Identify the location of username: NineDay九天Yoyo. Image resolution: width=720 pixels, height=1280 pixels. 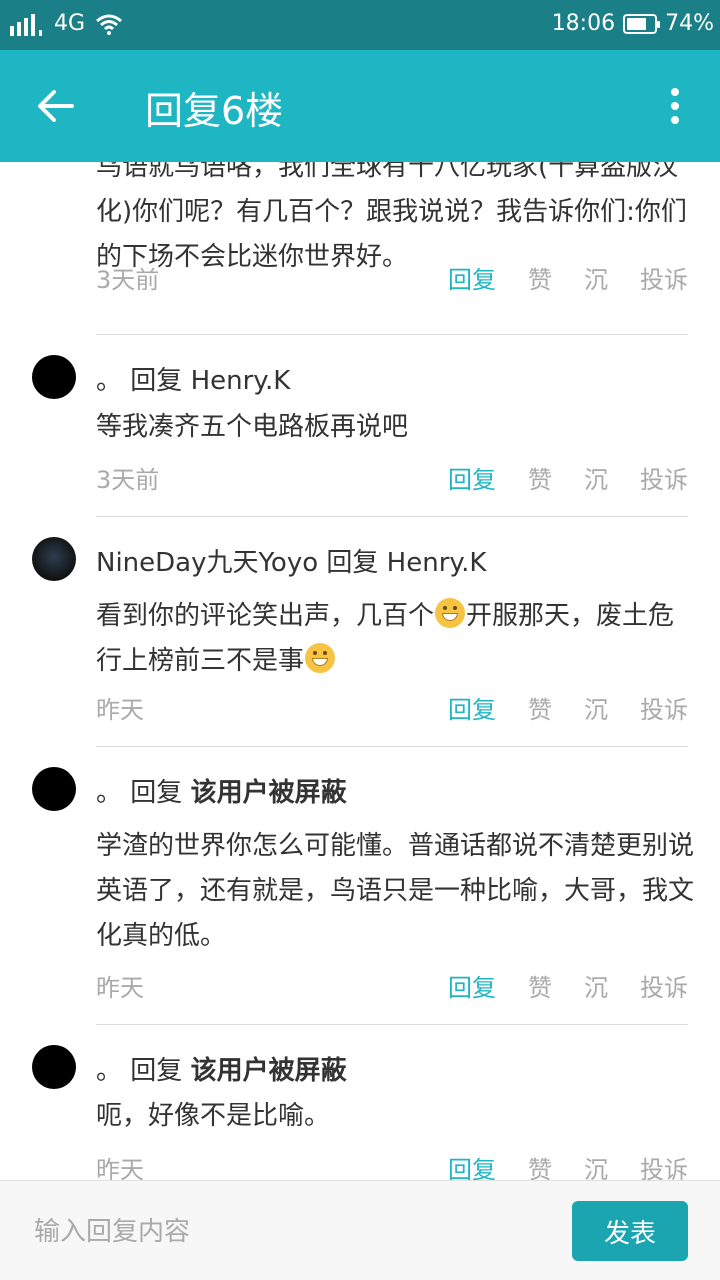
(207, 563).